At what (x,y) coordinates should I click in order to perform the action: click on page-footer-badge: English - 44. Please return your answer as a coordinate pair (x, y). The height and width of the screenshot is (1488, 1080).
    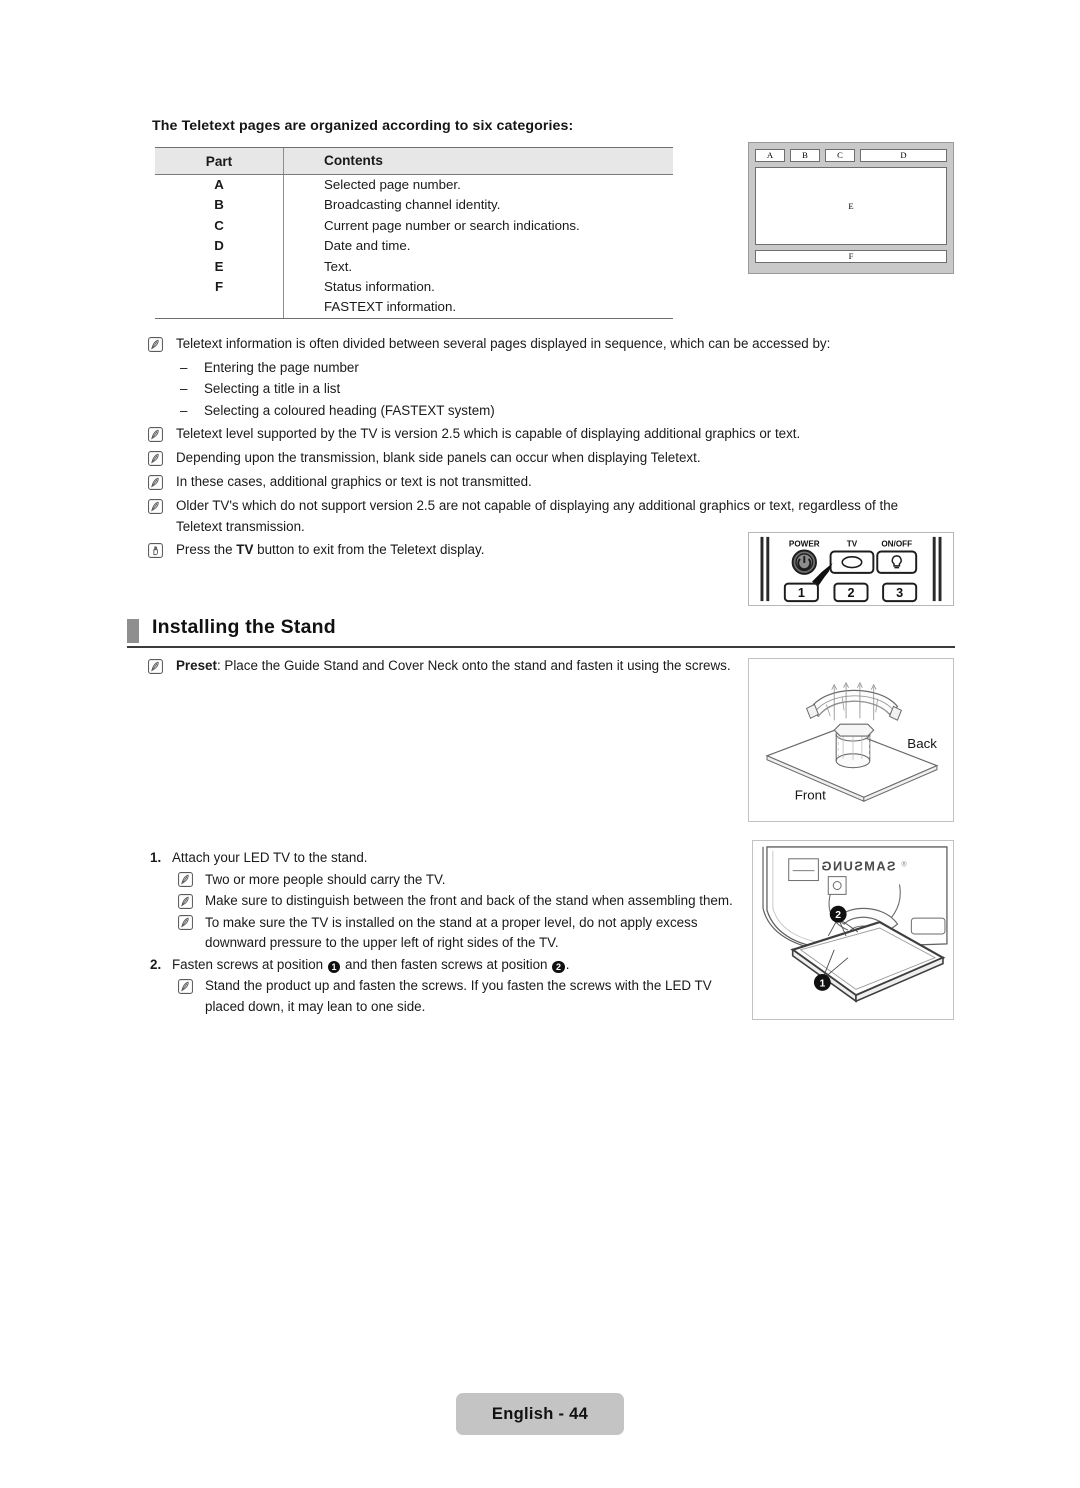
    Looking at the image, I should click on (540, 1414).